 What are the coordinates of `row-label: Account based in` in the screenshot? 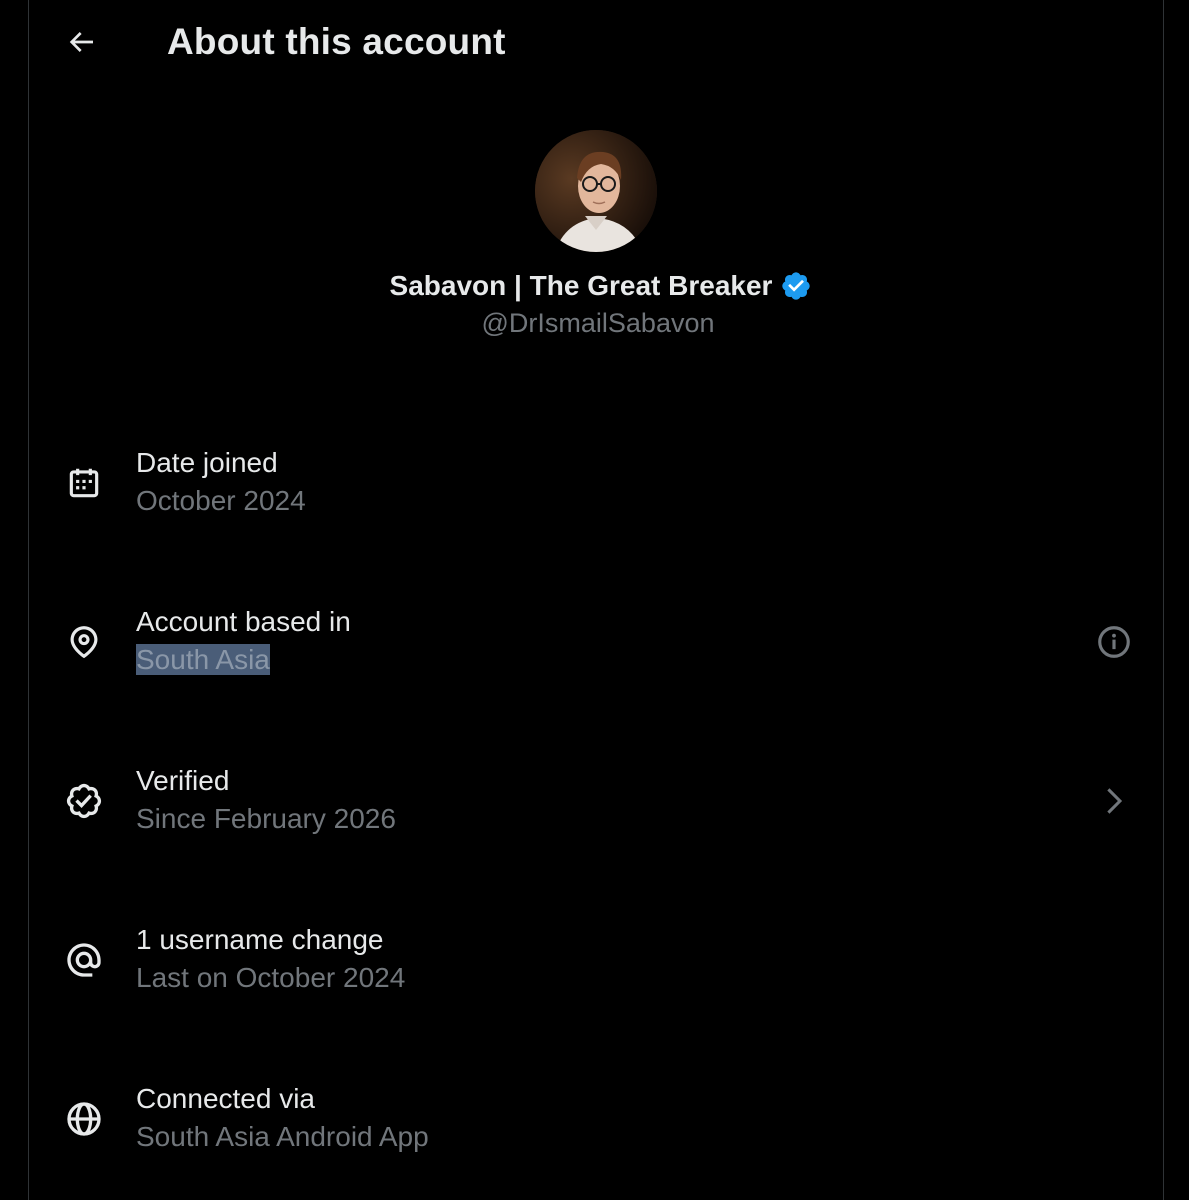 It's located at (243, 621).